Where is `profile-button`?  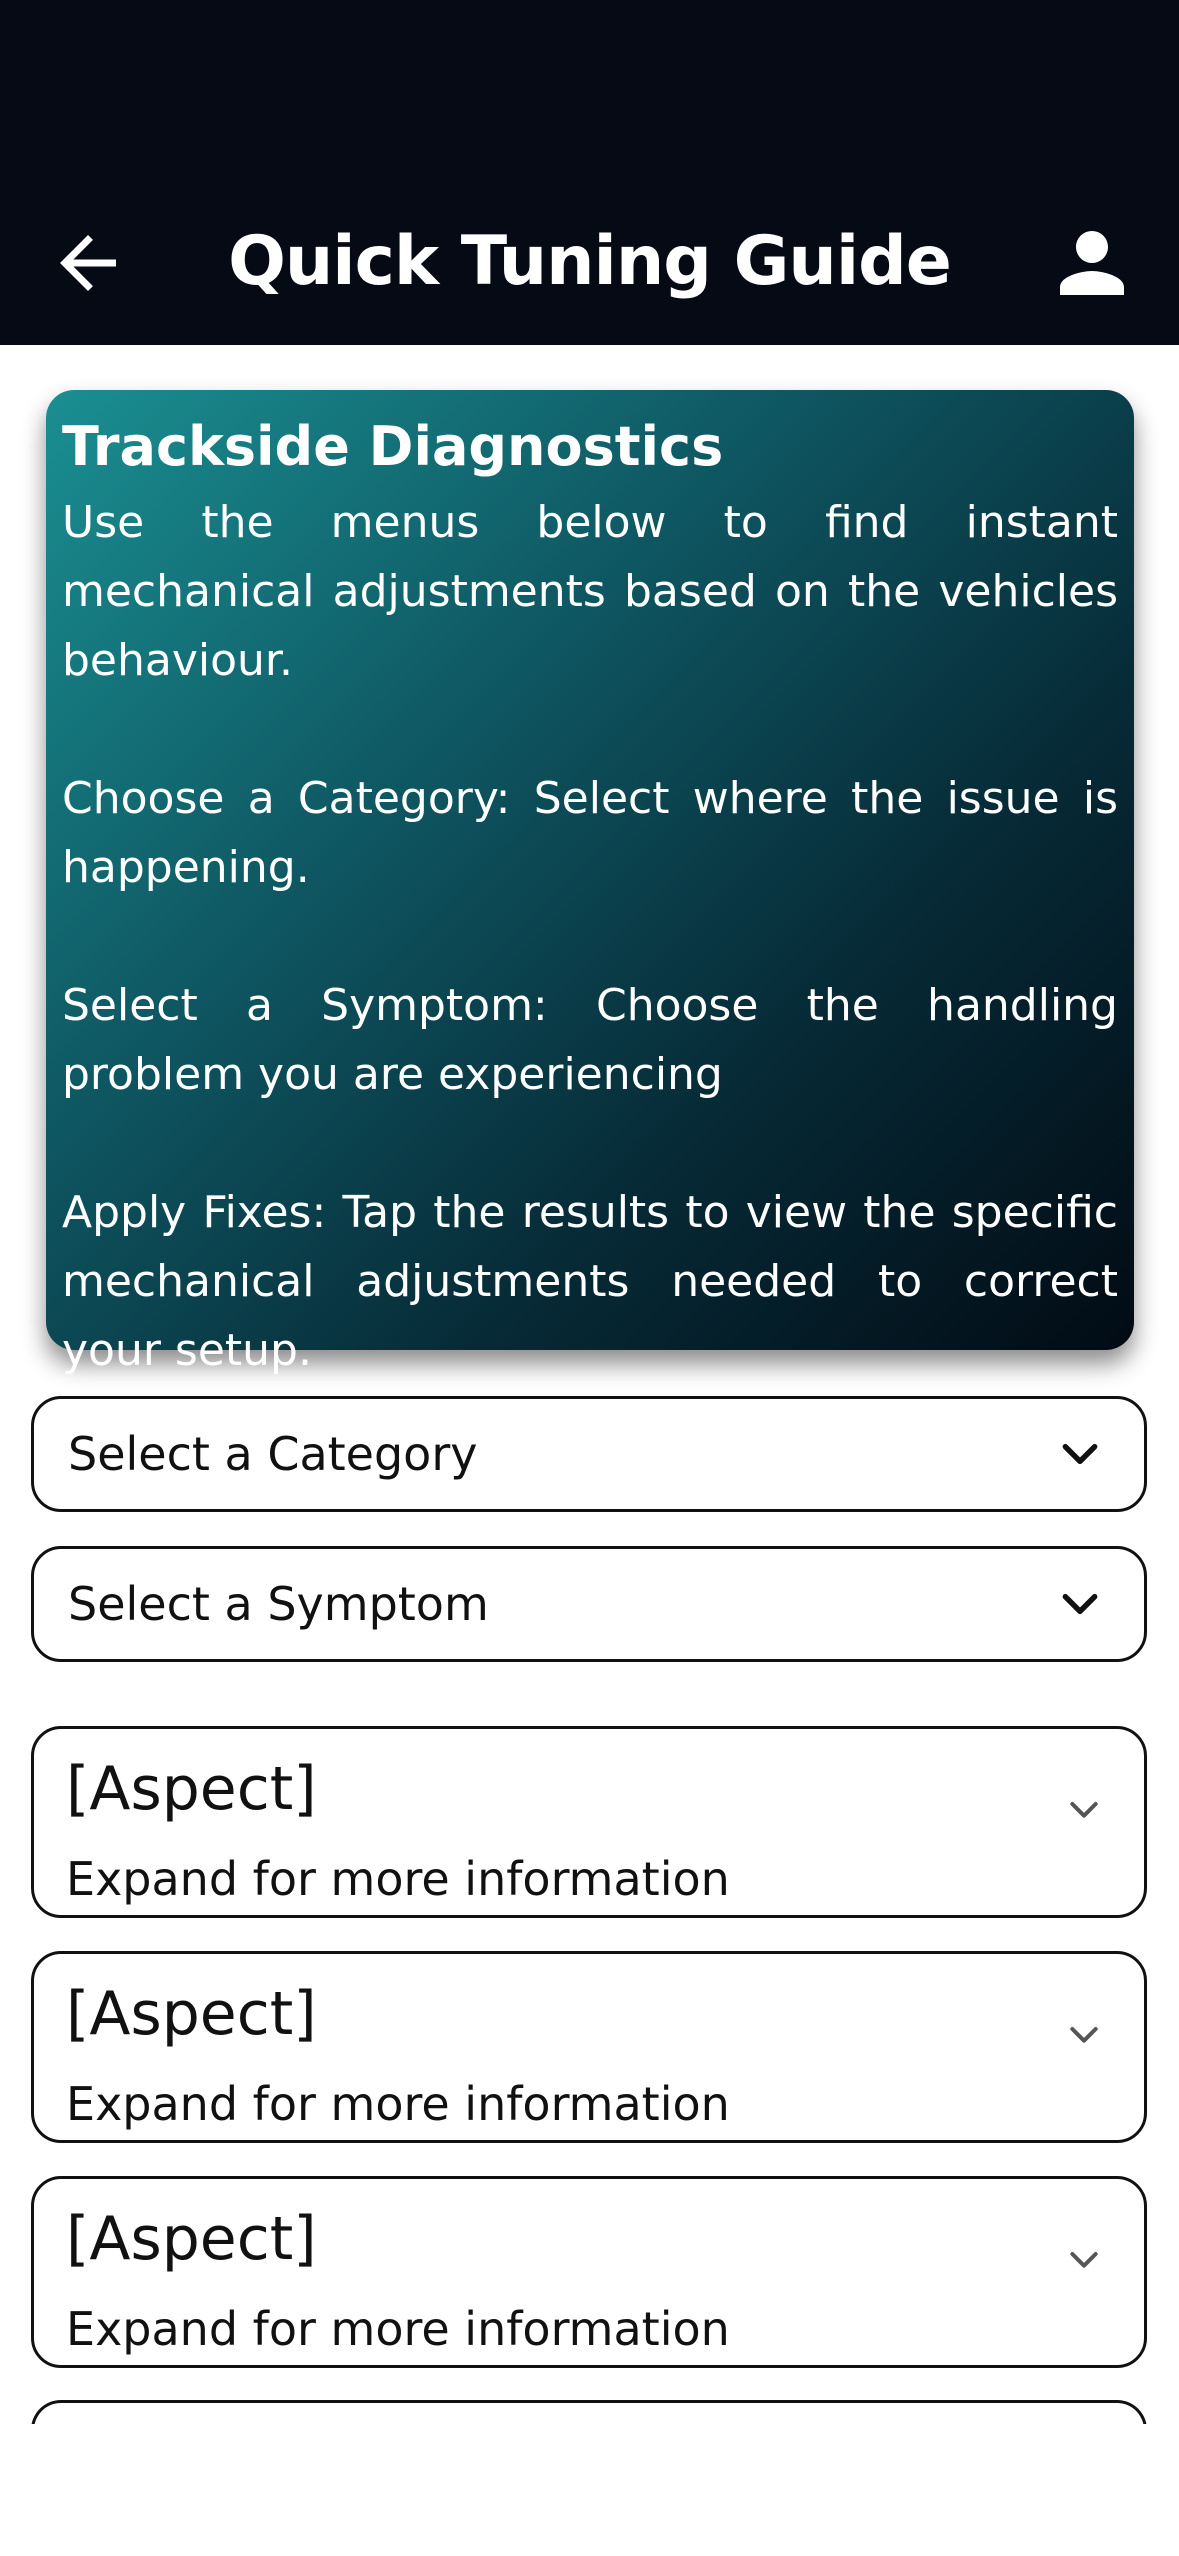 profile-button is located at coordinates (1092, 263).